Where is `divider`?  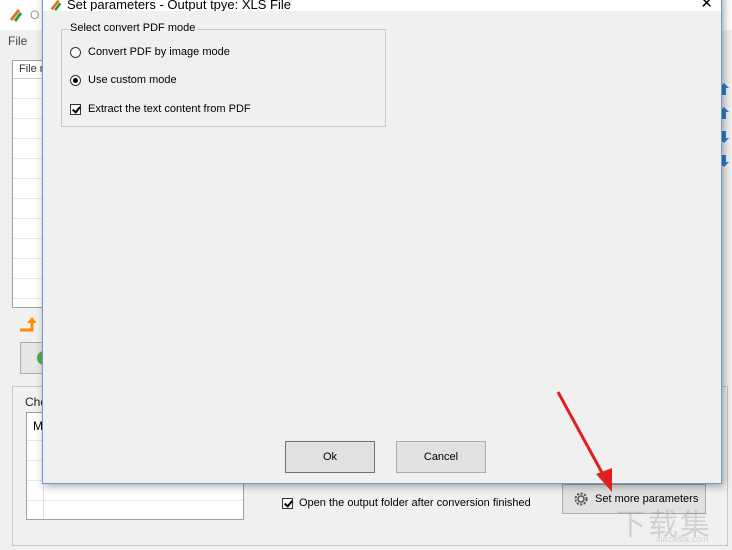
divider is located at coordinates (135, 500).